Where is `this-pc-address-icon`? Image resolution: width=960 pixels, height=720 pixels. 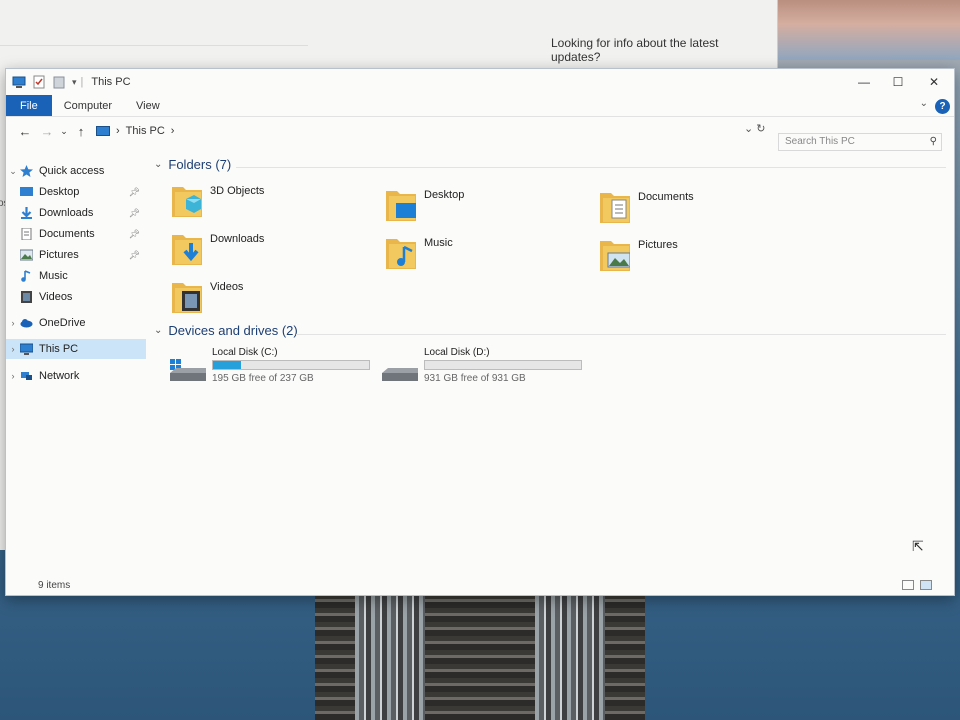 this-pc-address-icon is located at coordinates (103, 131).